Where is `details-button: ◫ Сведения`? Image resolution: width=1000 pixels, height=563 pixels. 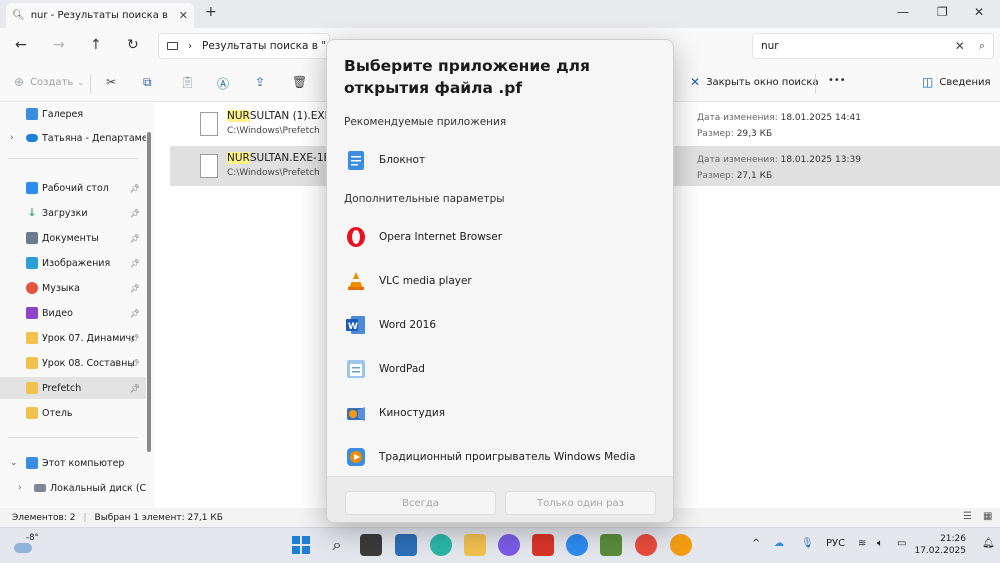 details-button: ◫ Сведения is located at coordinates (956, 82).